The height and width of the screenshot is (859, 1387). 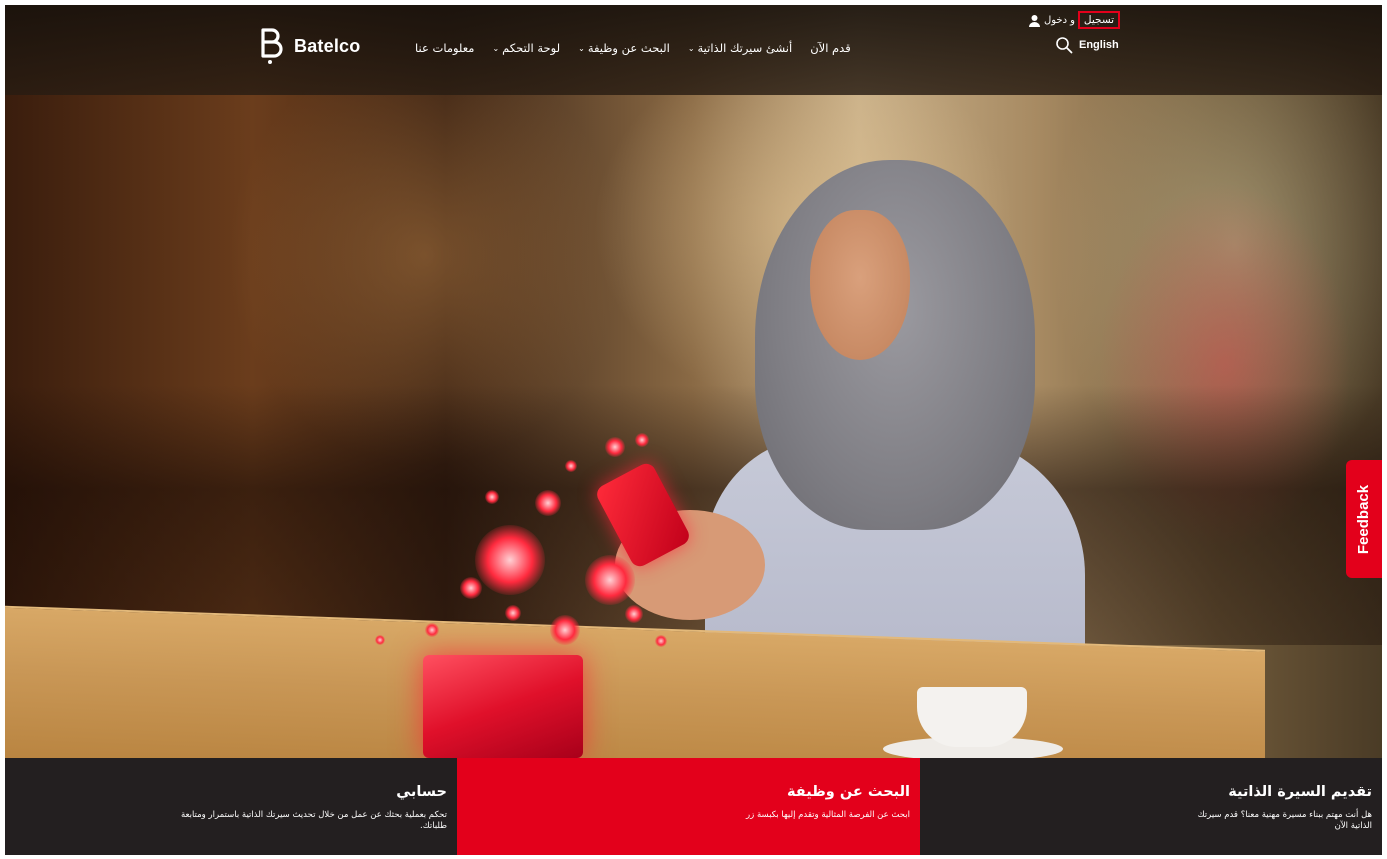 What do you see at coordinates (848, 792) in the screenshot?
I see `tile-title: البحث عن وظيفة` at bounding box center [848, 792].